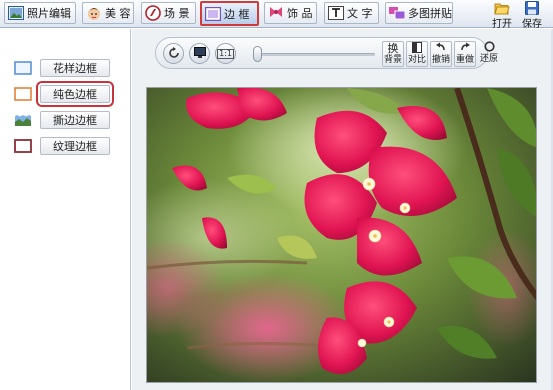  Describe the element at coordinates (16, 13) in the screenshot. I see `photo-edit-icon` at that location.